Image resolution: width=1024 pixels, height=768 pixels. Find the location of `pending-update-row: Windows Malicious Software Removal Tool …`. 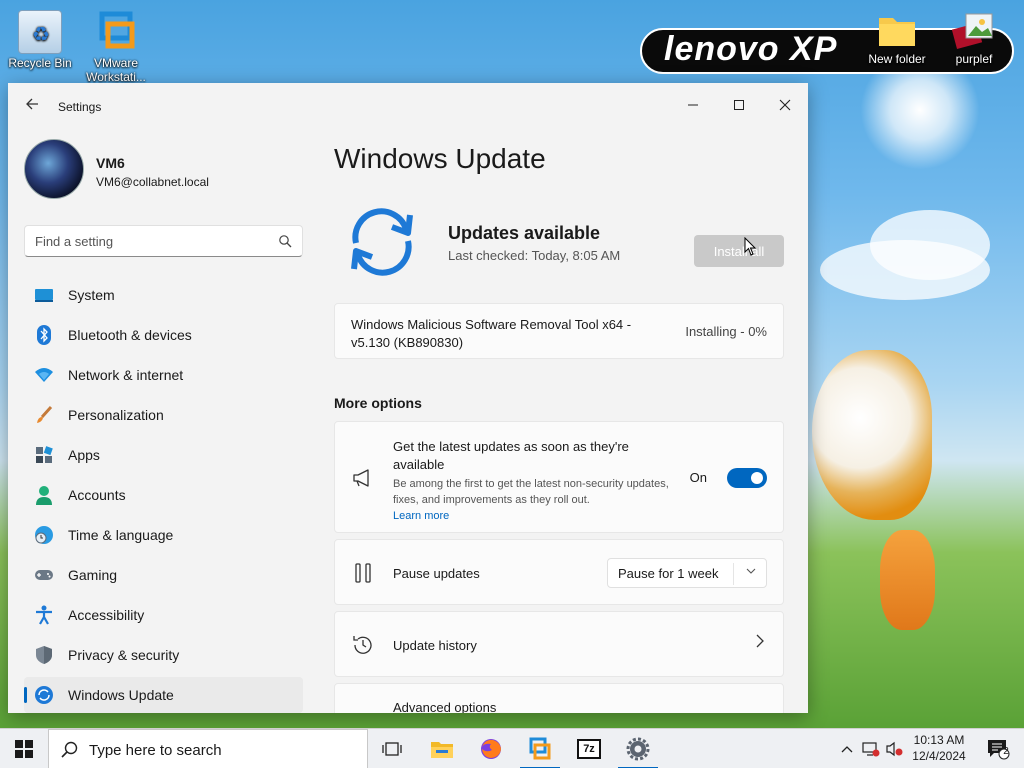

pending-update-row: Windows Malicious Software Removal Tool … is located at coordinates (559, 331).